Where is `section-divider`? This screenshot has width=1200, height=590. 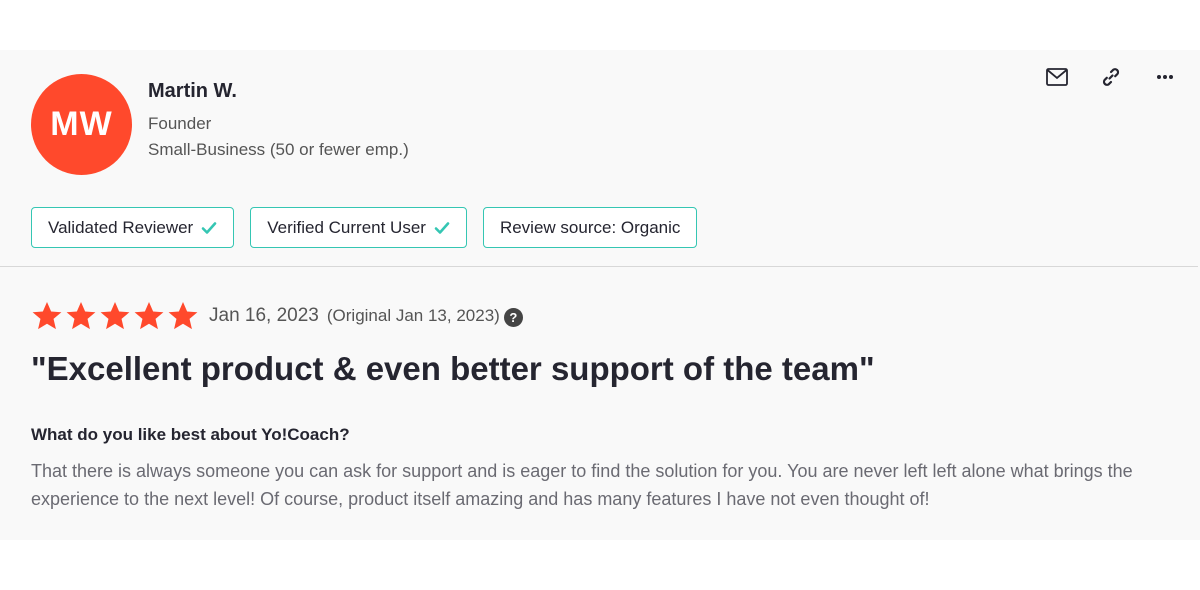
section-divider is located at coordinates (599, 266).